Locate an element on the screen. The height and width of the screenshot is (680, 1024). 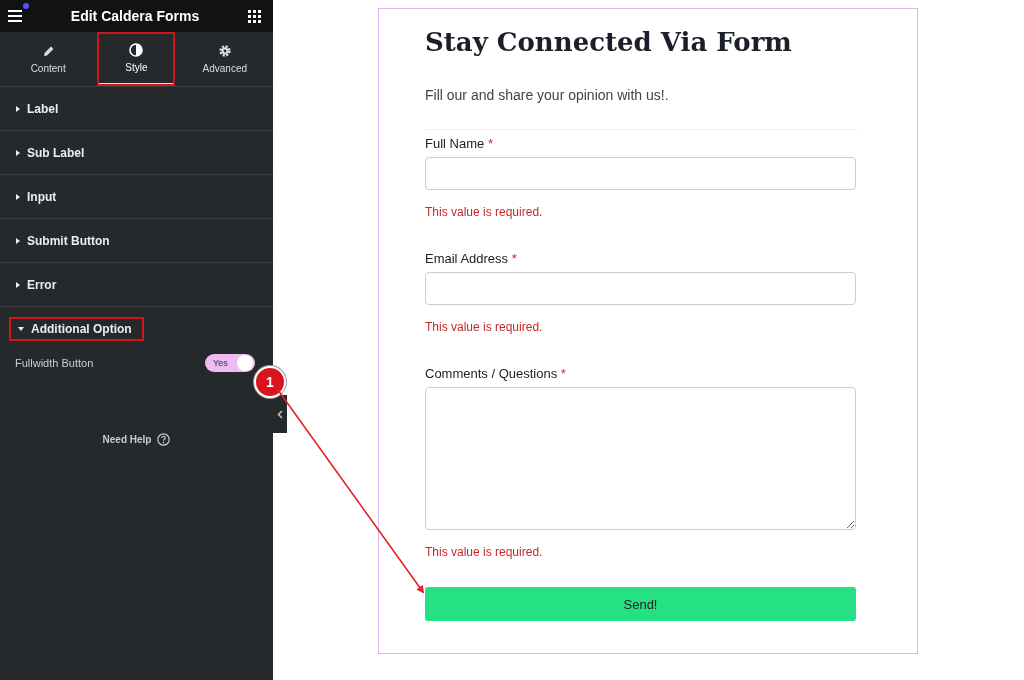
form-intro: Fill our and share your opinion with us!. is located at coordinates (547, 95).